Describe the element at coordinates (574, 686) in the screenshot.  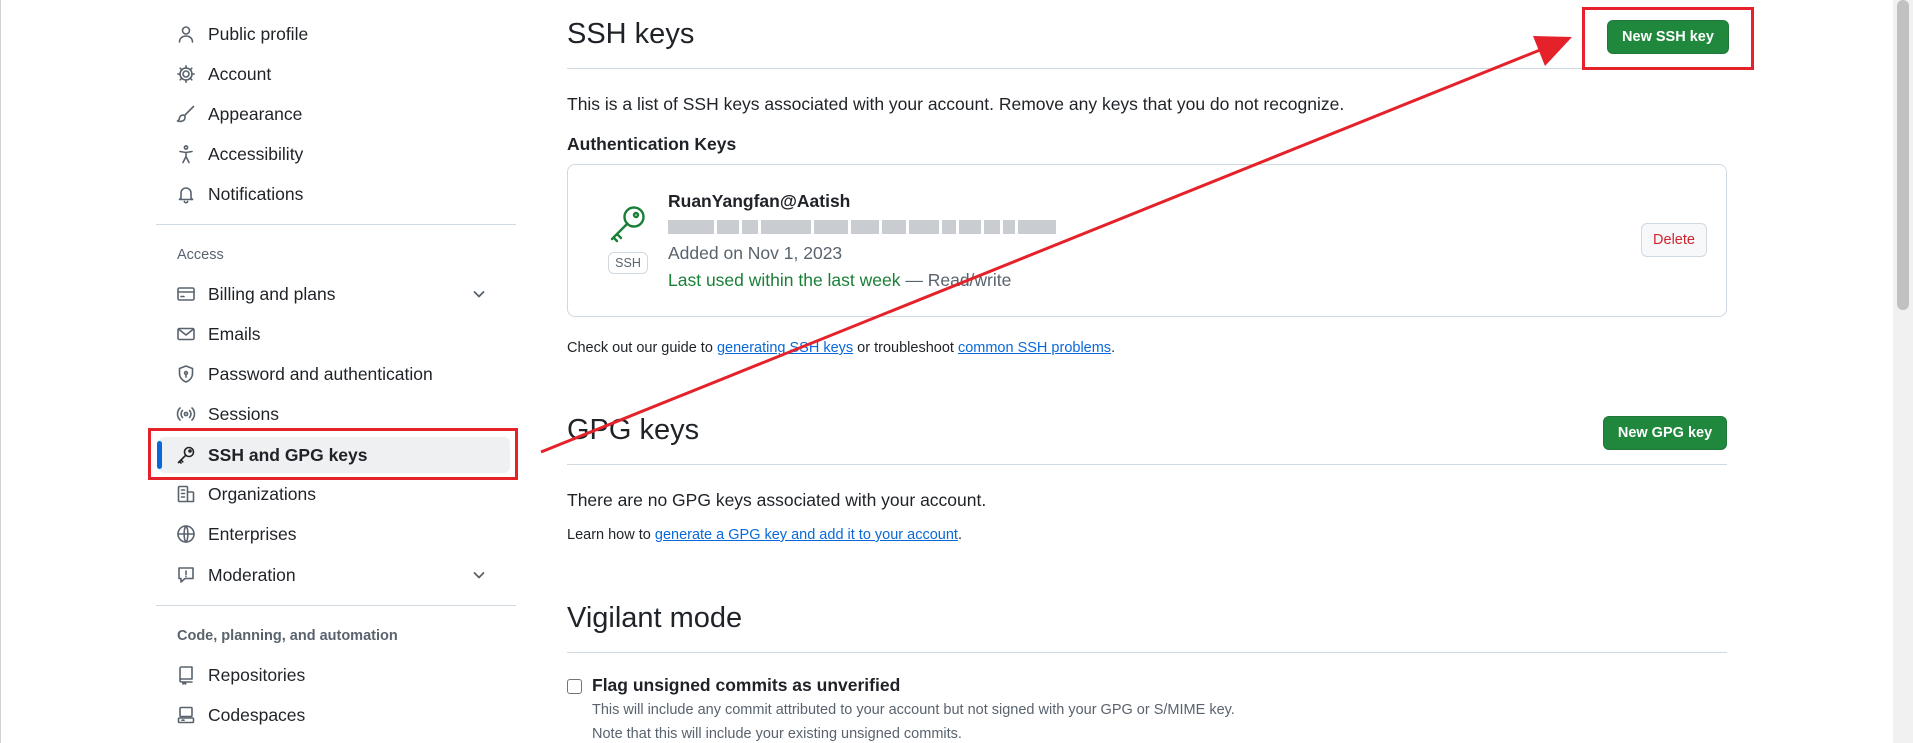
I see `flag-unsigned-checkbox` at that location.